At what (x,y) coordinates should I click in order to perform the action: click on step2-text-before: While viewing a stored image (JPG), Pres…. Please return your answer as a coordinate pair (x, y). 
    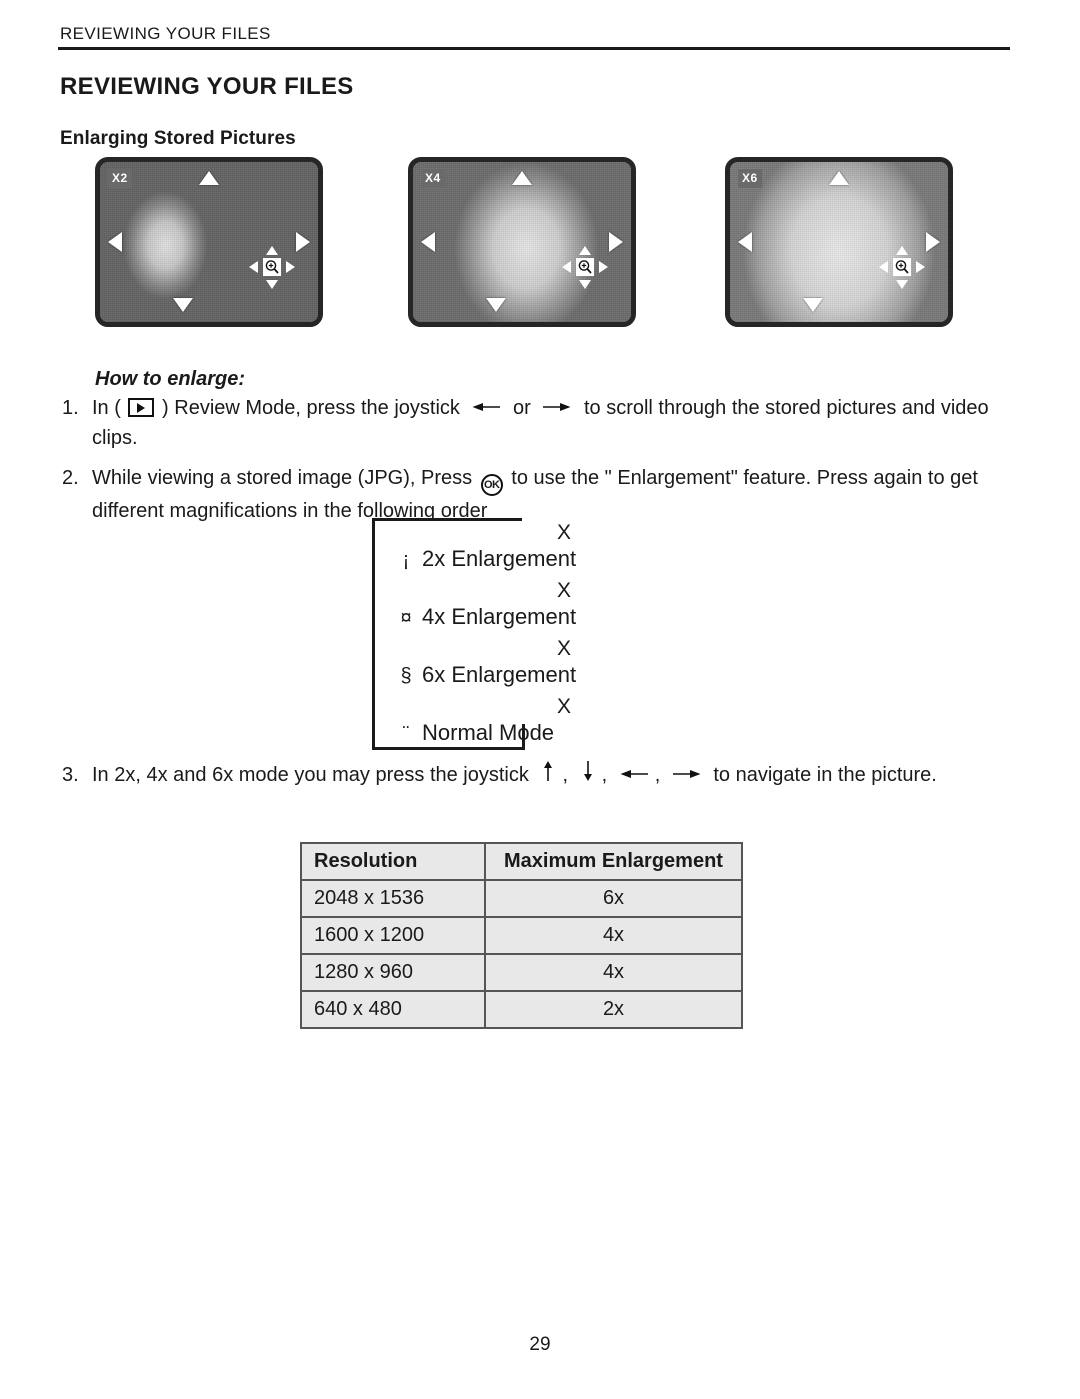
    Looking at the image, I should click on (282, 478).